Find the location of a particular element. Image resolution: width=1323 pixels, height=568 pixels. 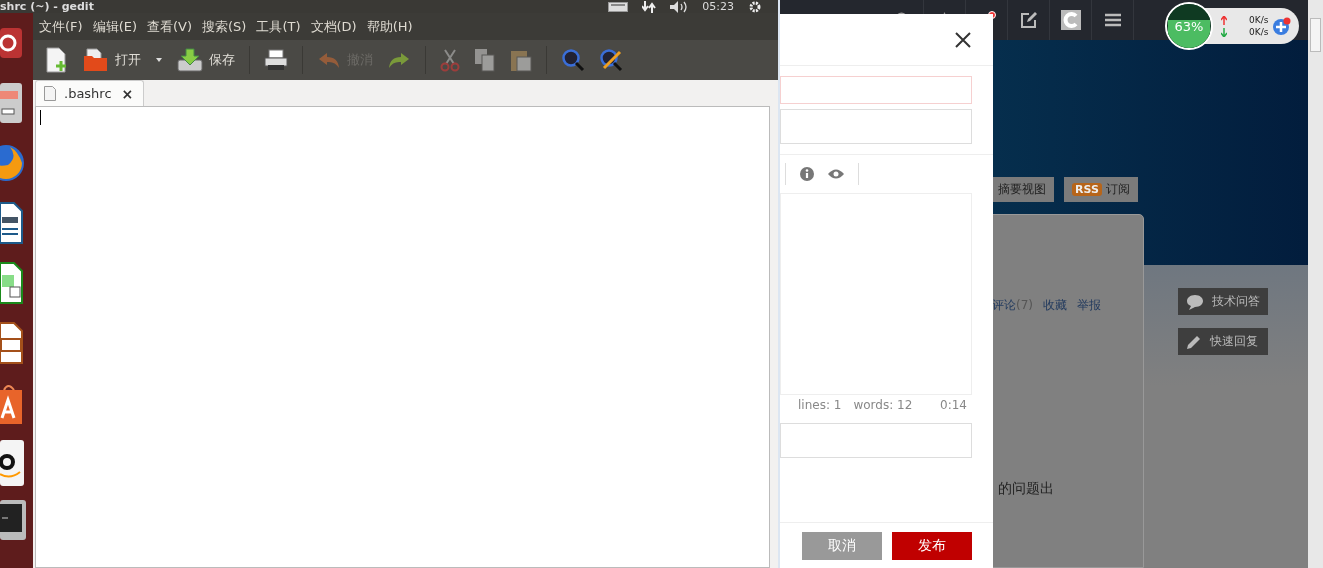

open-button: 打开 is located at coordinates (112, 60).